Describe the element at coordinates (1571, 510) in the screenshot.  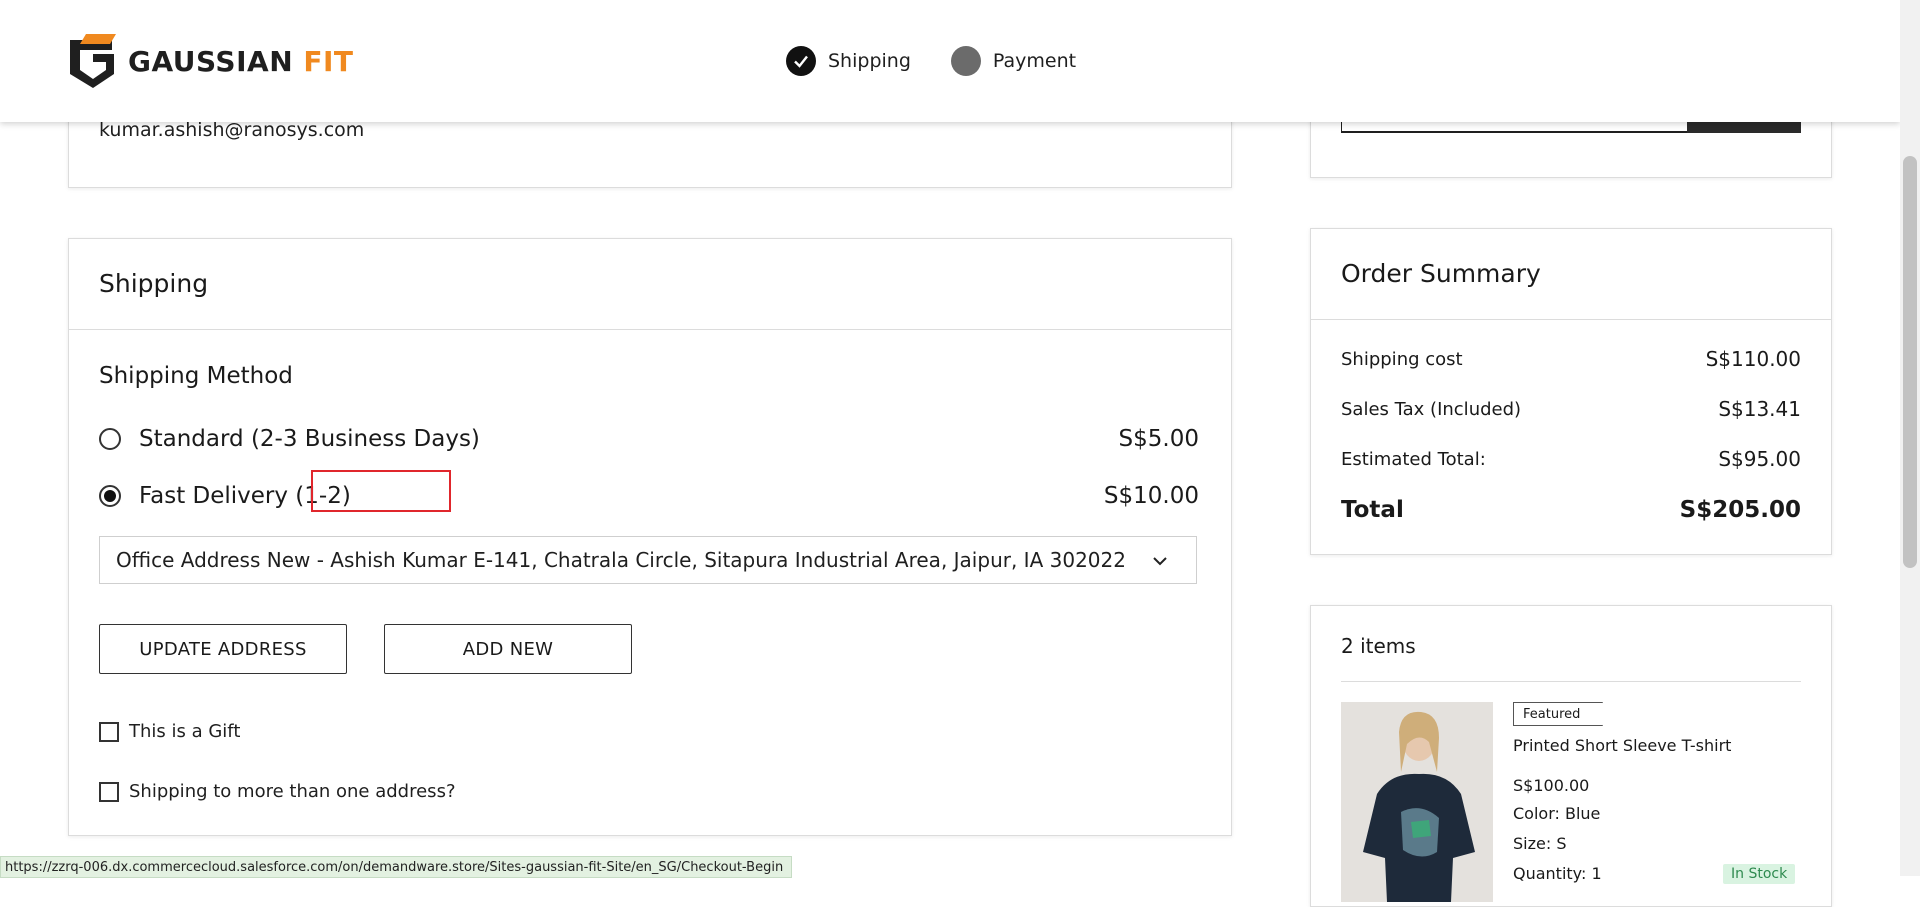
I see `summary-row-total: Total S$205.00` at that location.